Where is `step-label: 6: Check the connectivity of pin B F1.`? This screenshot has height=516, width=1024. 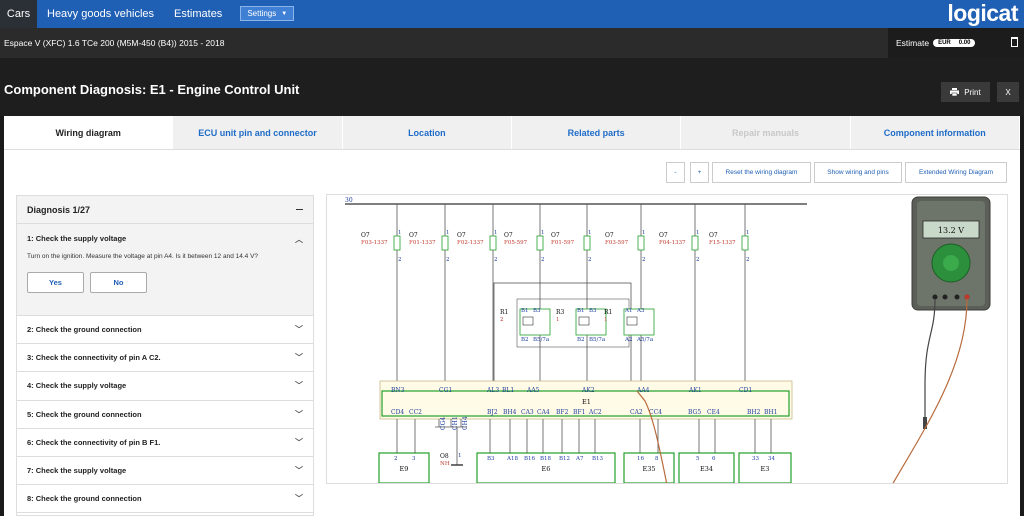 step-label: 6: Check the connectivity of pin B F1. is located at coordinates (94, 442).